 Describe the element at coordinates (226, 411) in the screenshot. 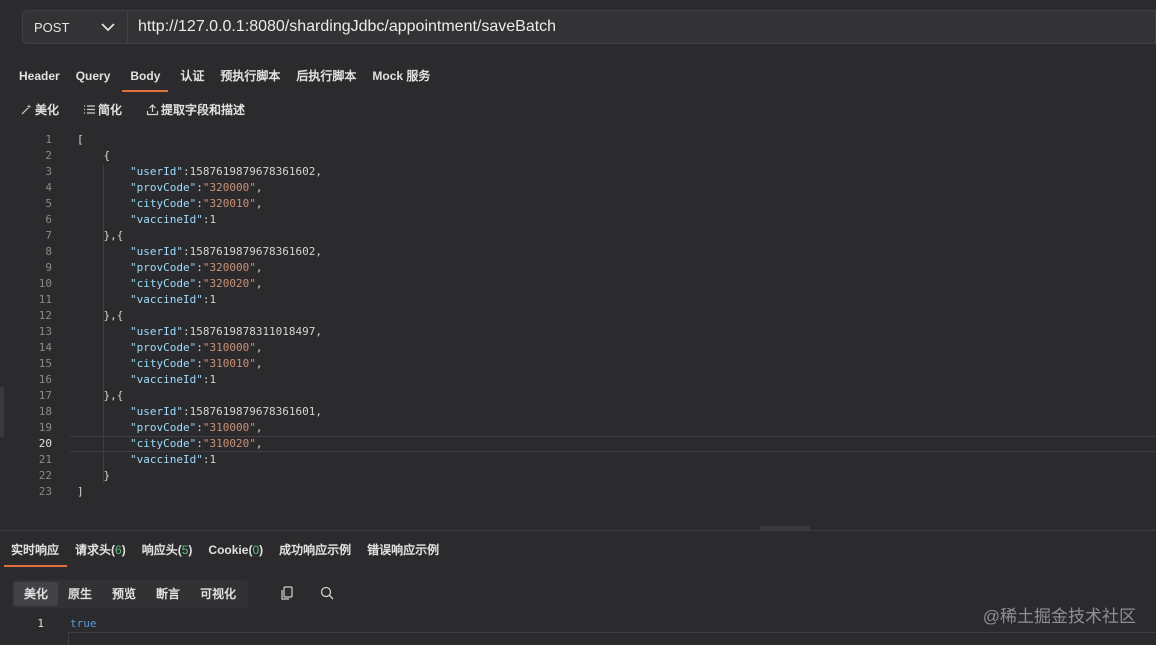

I see `code-text: "userId":1587619879678361601,` at that location.